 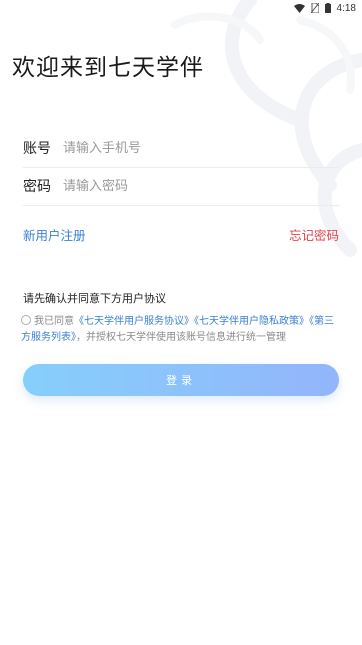 I want to click on account-field-row: 账号, so click(x=181, y=148).